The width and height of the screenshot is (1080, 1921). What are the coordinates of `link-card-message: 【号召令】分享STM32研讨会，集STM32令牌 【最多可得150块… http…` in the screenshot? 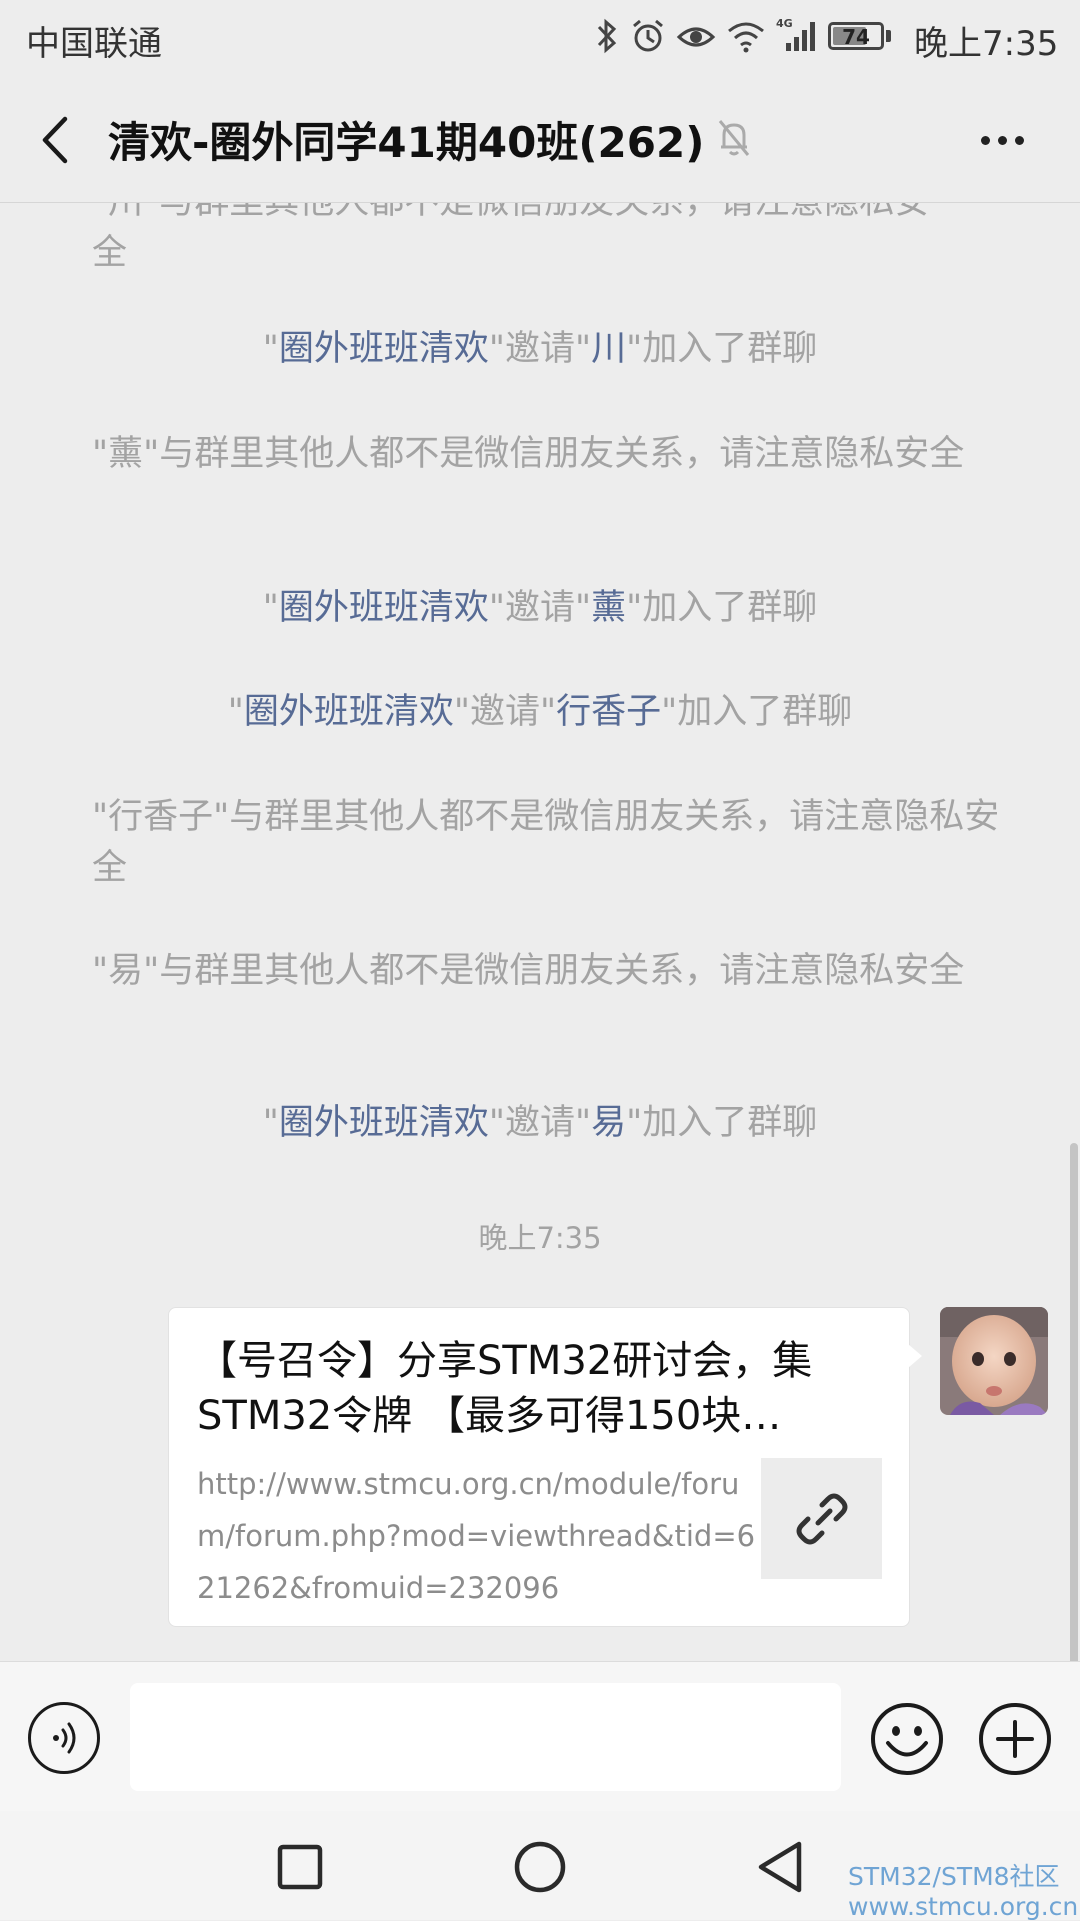 It's located at (539, 1467).